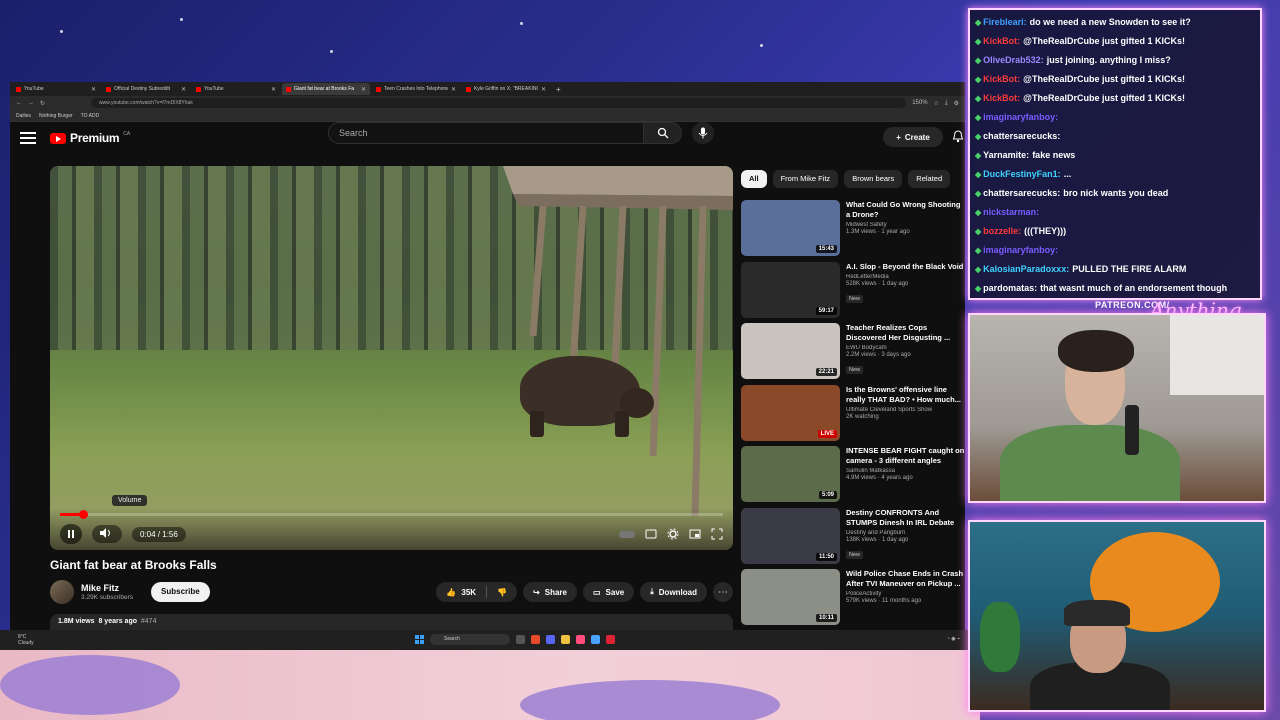 The width and height of the screenshot is (1280, 720). What do you see at coordinates (1026, 269) in the screenshot?
I see `chat-username: KalosianParadoxxx:` at bounding box center [1026, 269].